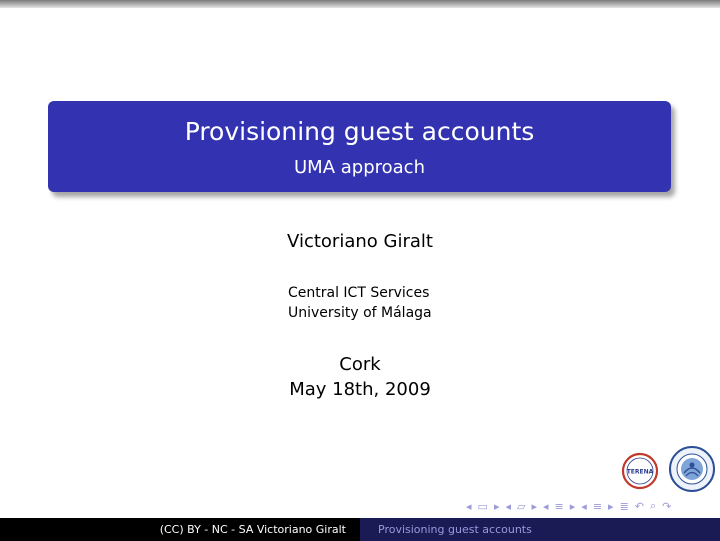 The image size is (720, 541). I want to click on nav-next-frame-icon: ▸, so click(497, 506).